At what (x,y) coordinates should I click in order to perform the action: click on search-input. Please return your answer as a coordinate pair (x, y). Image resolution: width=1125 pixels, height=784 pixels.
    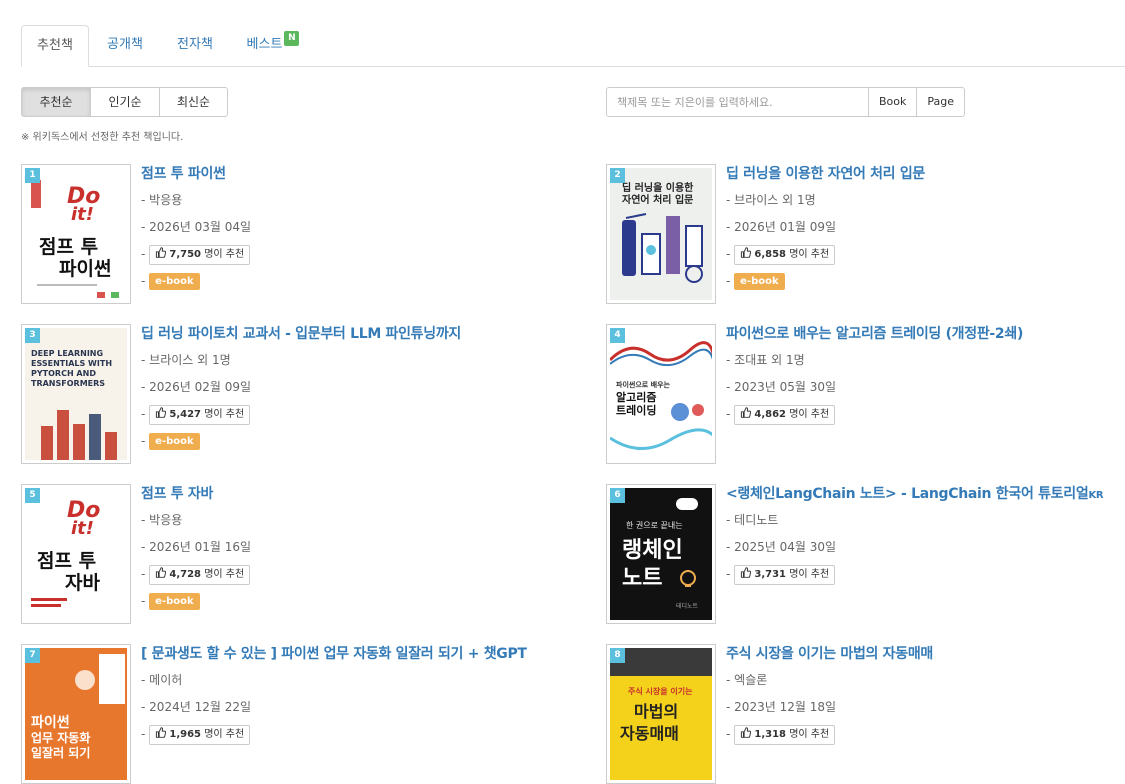
    Looking at the image, I should click on (737, 102).